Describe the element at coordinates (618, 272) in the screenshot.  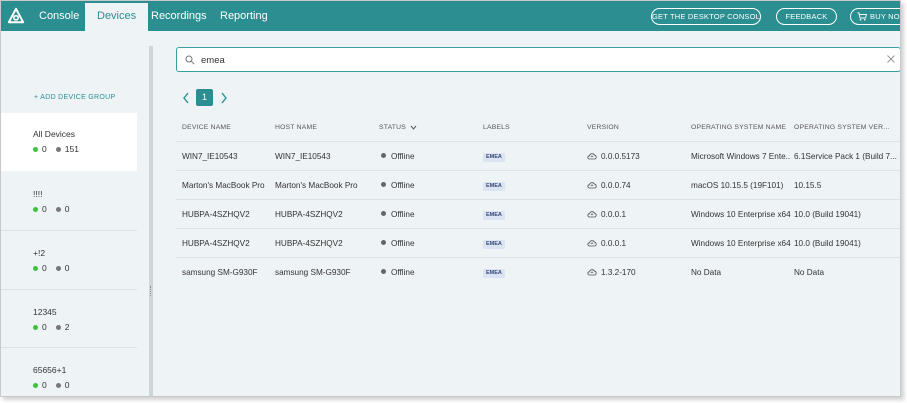
I see `version-text: 1.3.2-170` at that location.